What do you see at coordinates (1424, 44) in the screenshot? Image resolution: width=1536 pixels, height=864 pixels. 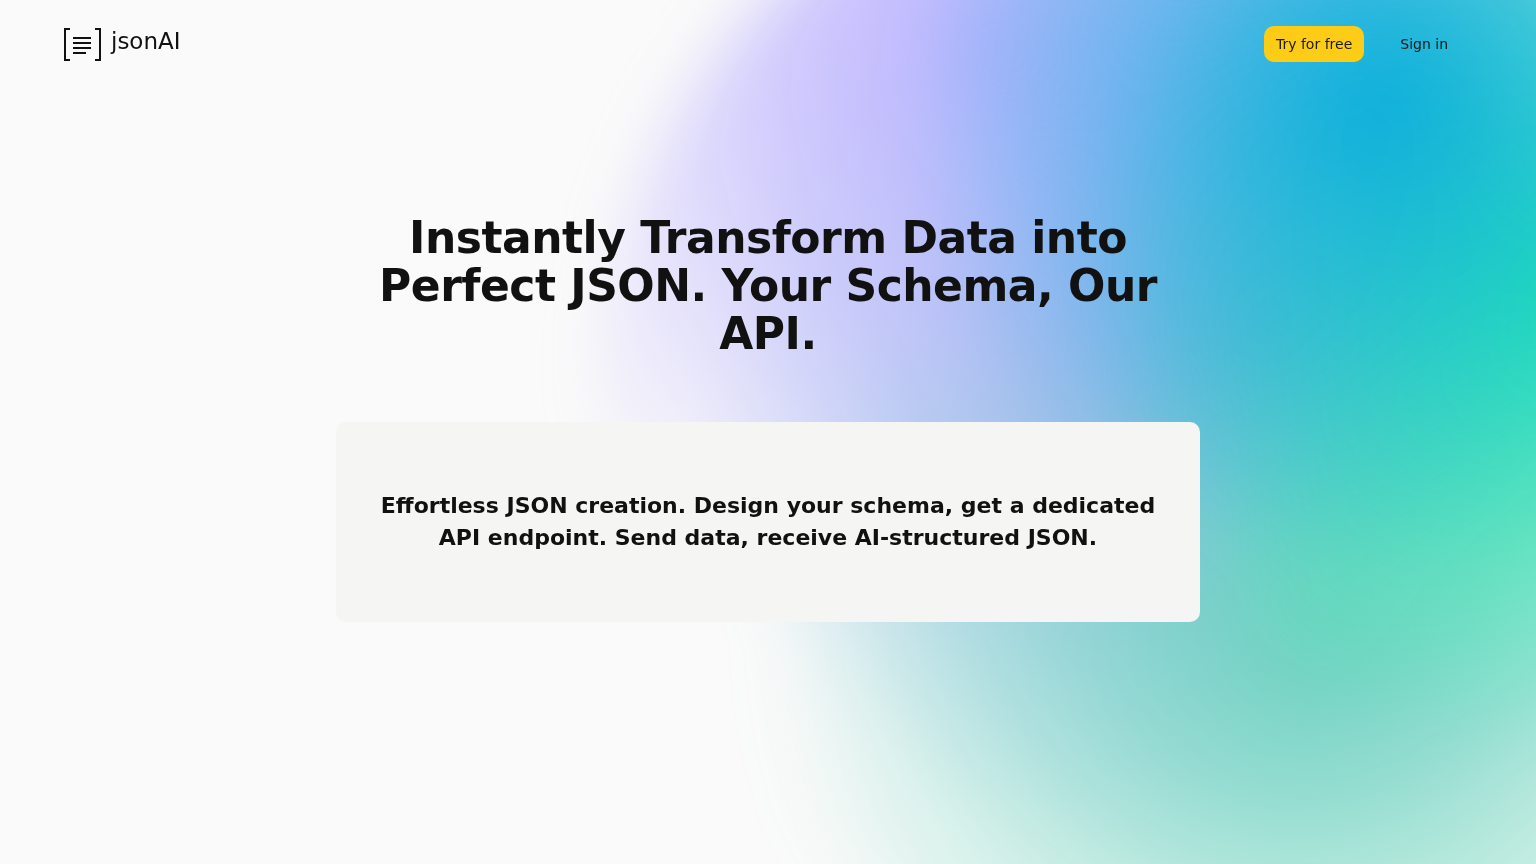 I see `sign-in-link: Sign in` at bounding box center [1424, 44].